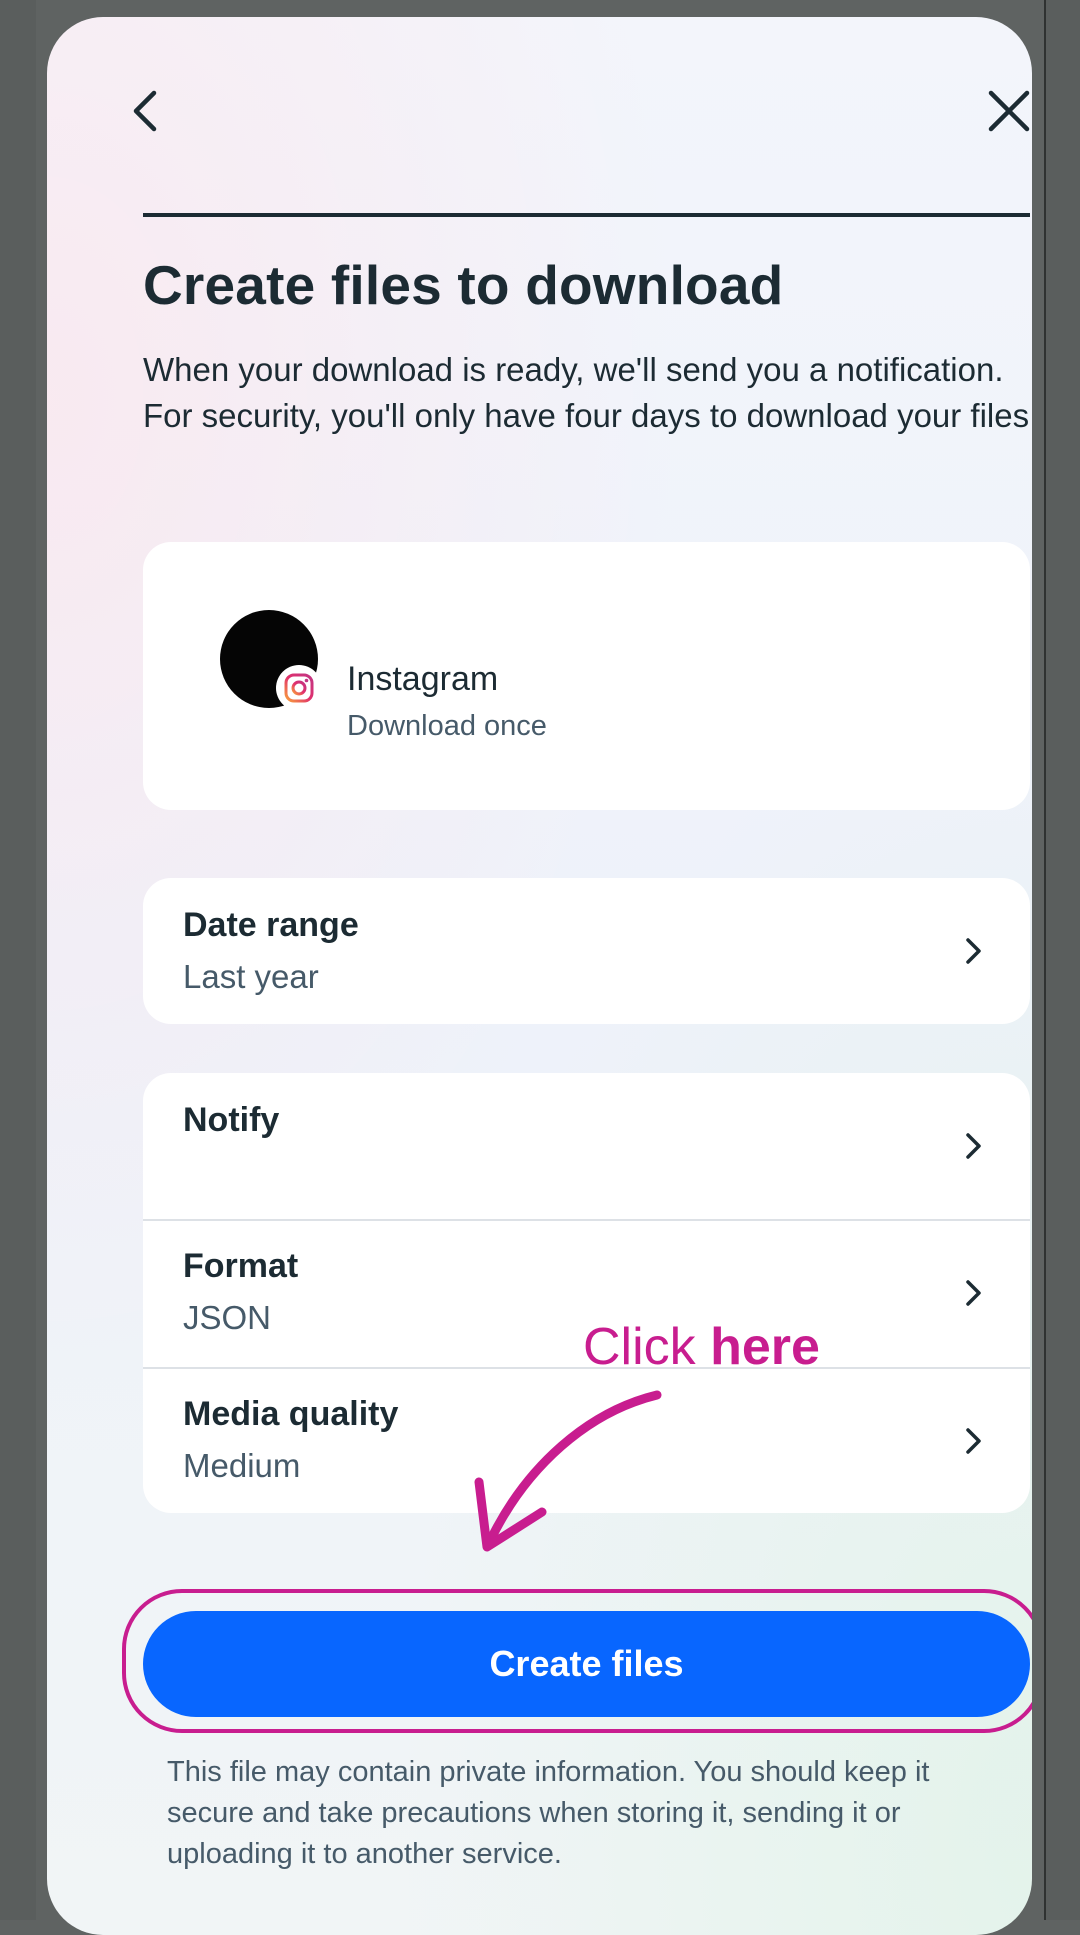 Image resolution: width=1080 pixels, height=1935 pixels. Describe the element at coordinates (241, 1266) in the screenshot. I see `format-label: Format` at that location.